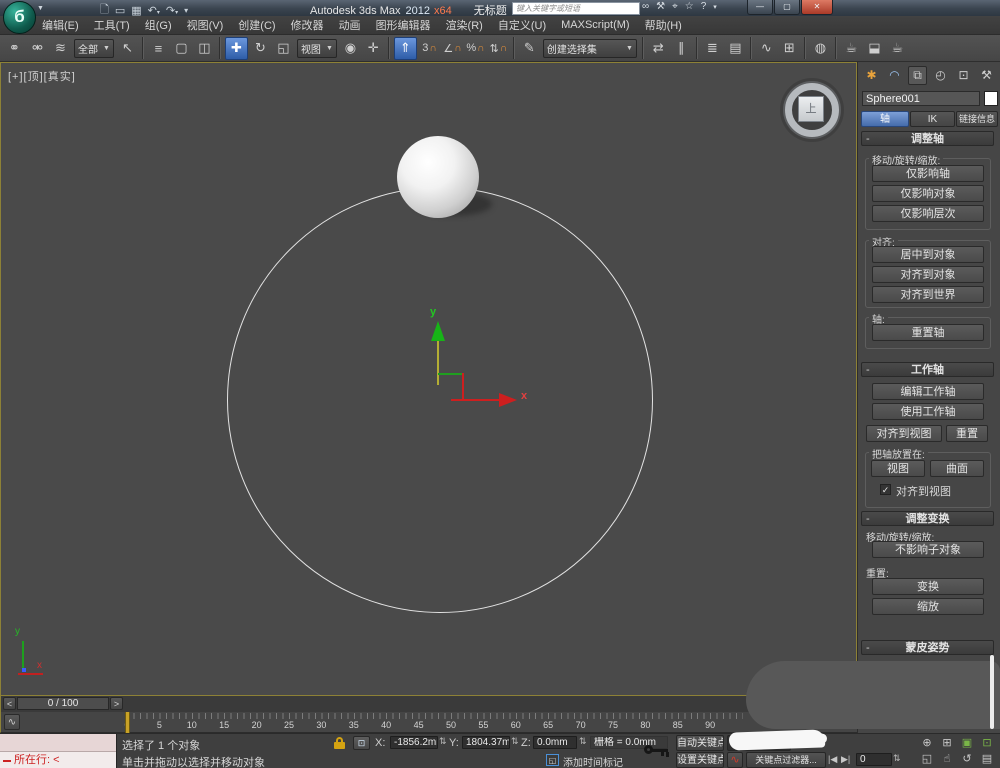 Image resolution: width=1000 pixels, height=768 pixels. I want to click on maximize-button: ▢, so click(787, 7).